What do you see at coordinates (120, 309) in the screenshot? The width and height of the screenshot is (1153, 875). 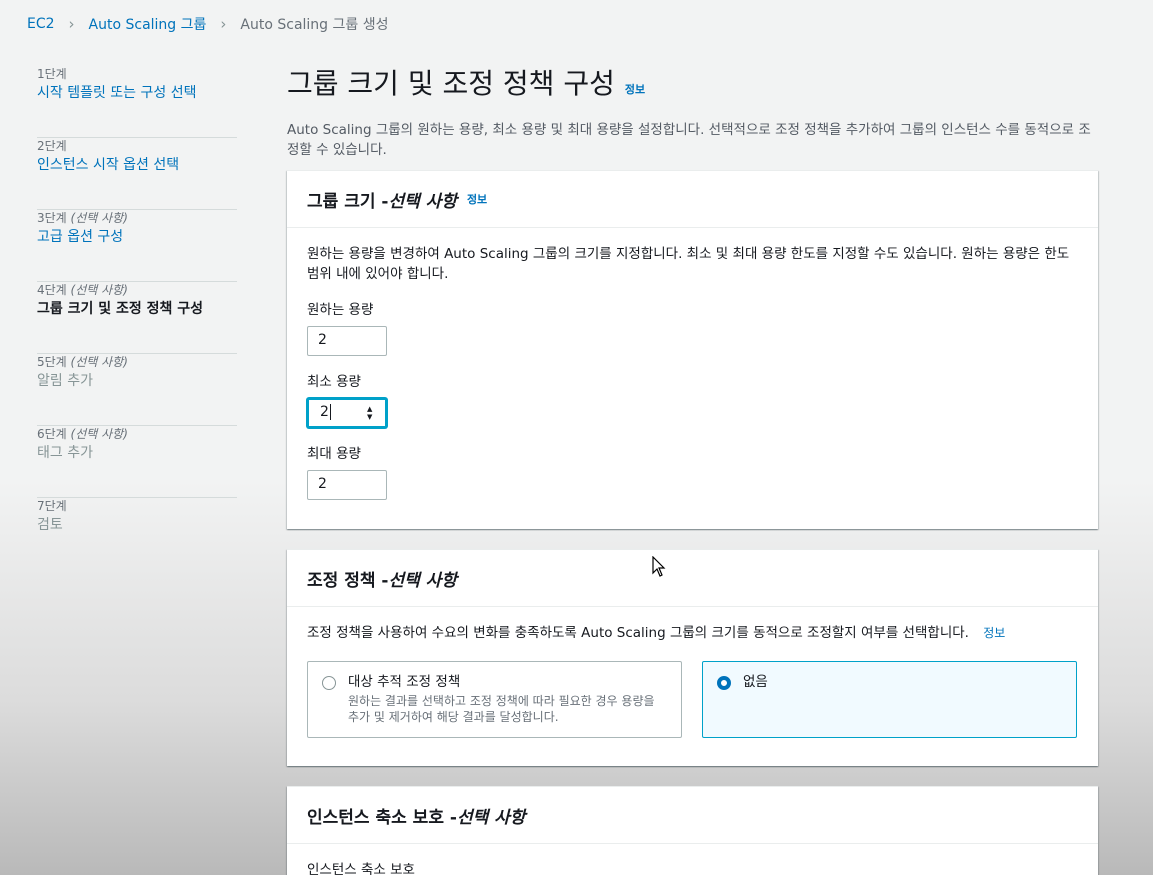 I see `step-4-current: 그룹 크기 및 조정 정책 구성` at bounding box center [120, 309].